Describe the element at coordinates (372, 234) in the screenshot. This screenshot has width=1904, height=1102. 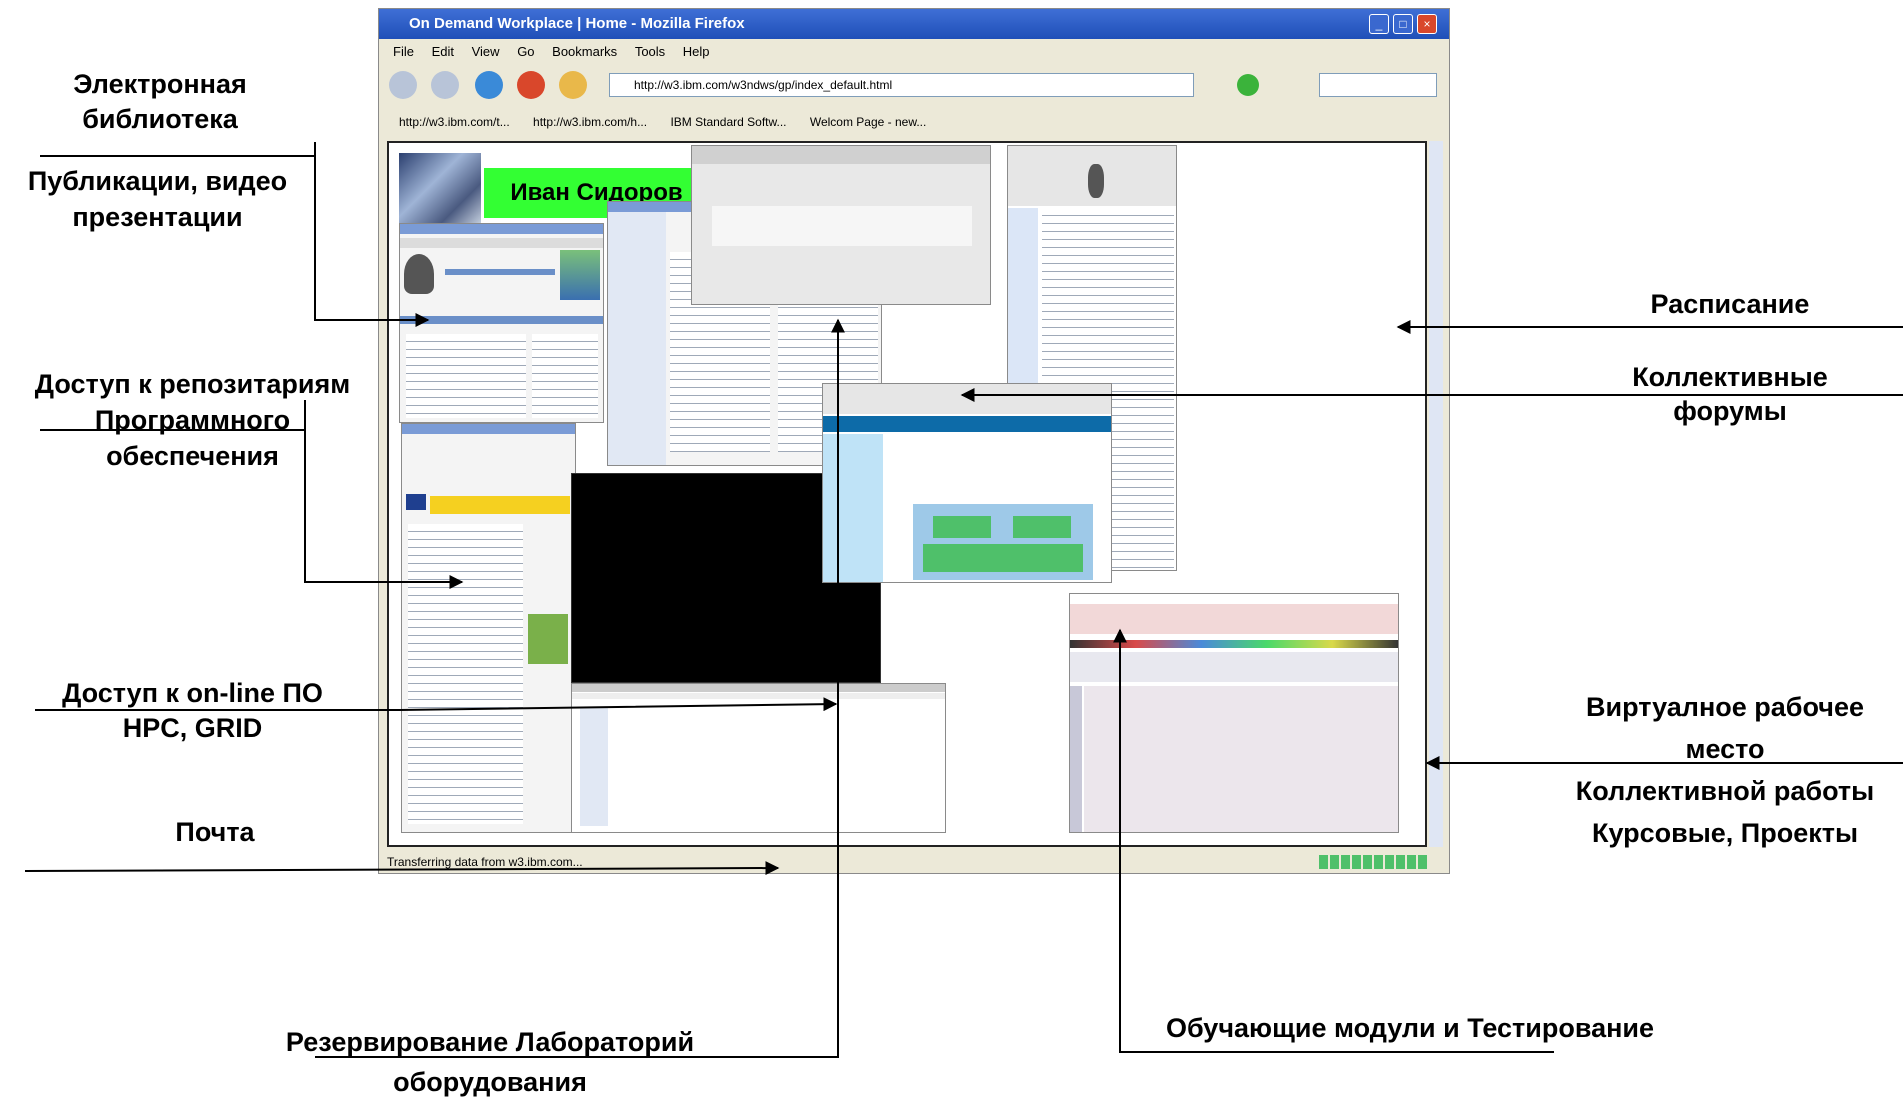
I see `arrow-elibrary` at that location.